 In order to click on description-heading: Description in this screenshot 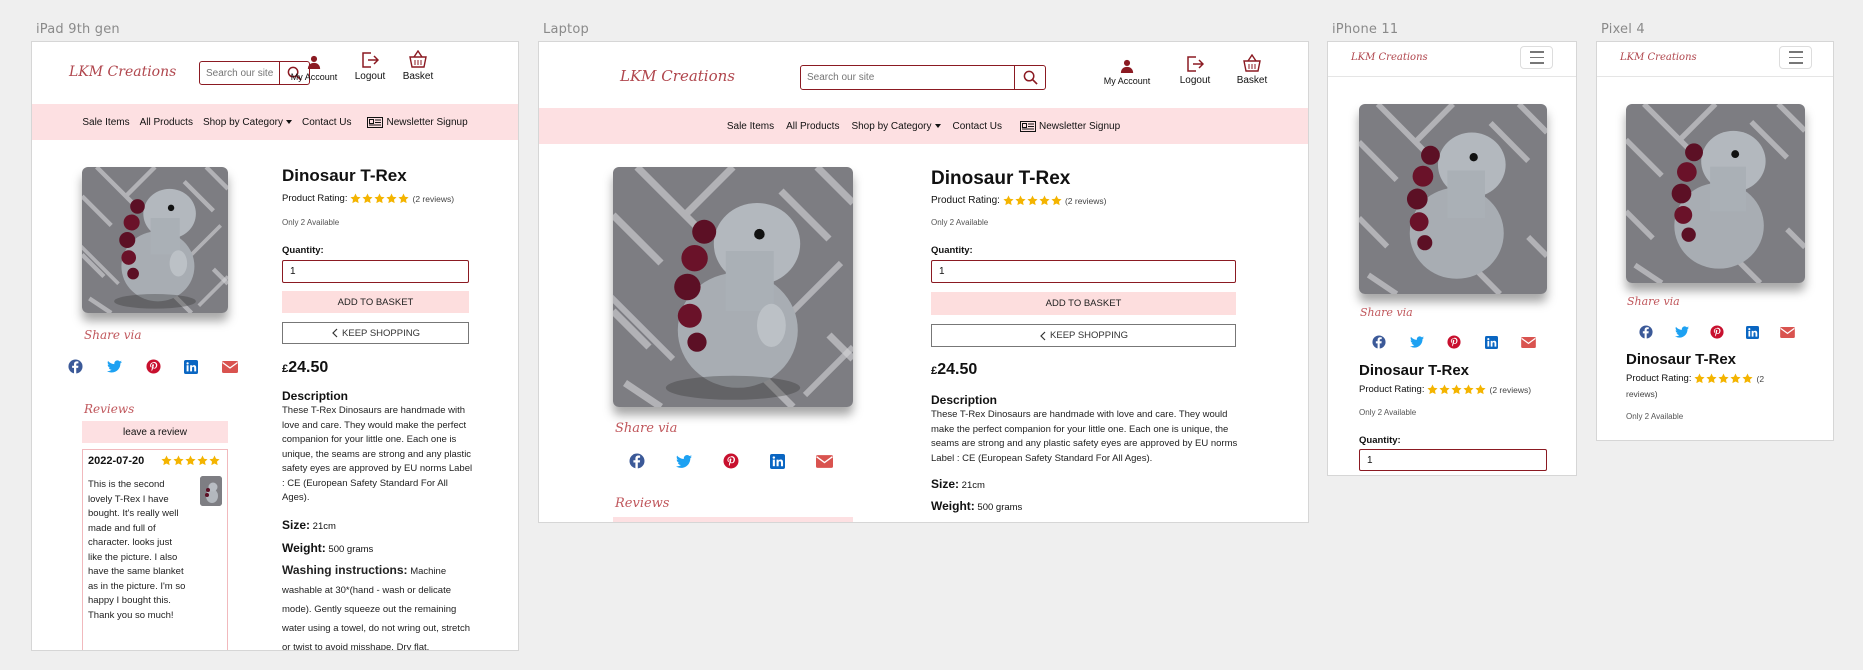, I will do `click(964, 400)`.